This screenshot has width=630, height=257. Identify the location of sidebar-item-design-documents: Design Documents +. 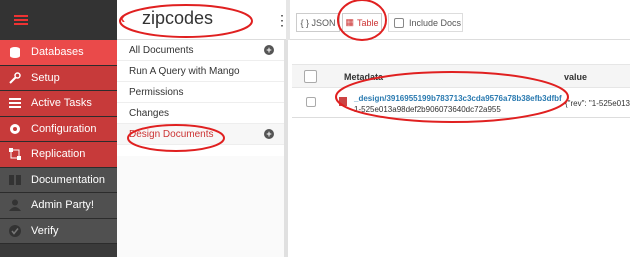
(200, 134).